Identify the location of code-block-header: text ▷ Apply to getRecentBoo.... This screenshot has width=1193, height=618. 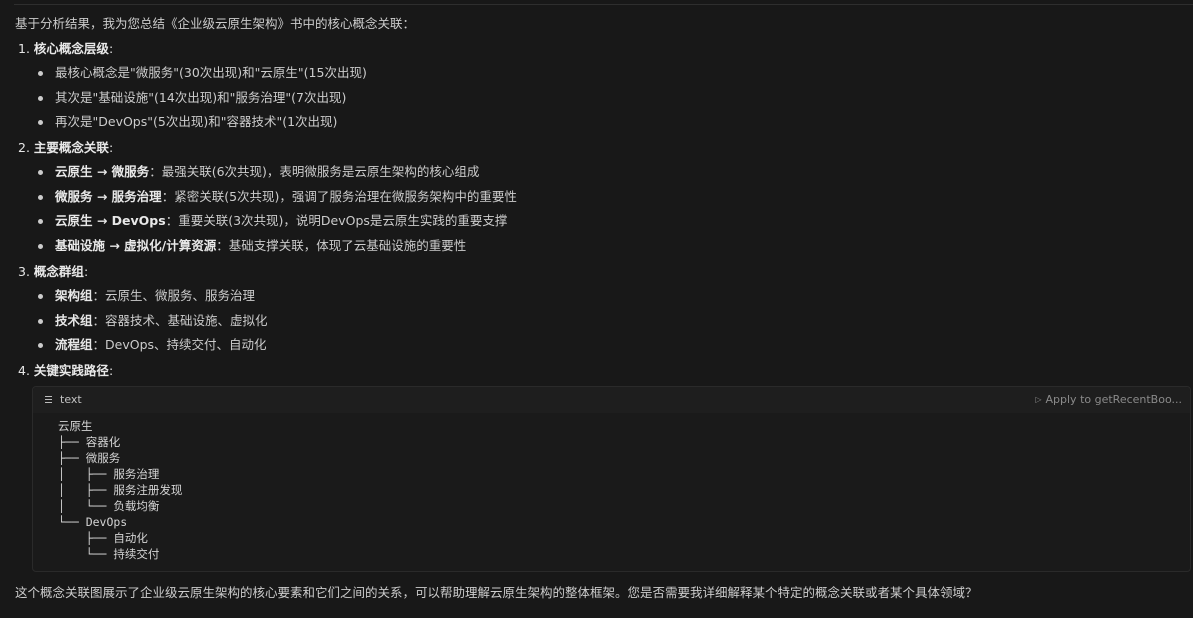
(611, 400).